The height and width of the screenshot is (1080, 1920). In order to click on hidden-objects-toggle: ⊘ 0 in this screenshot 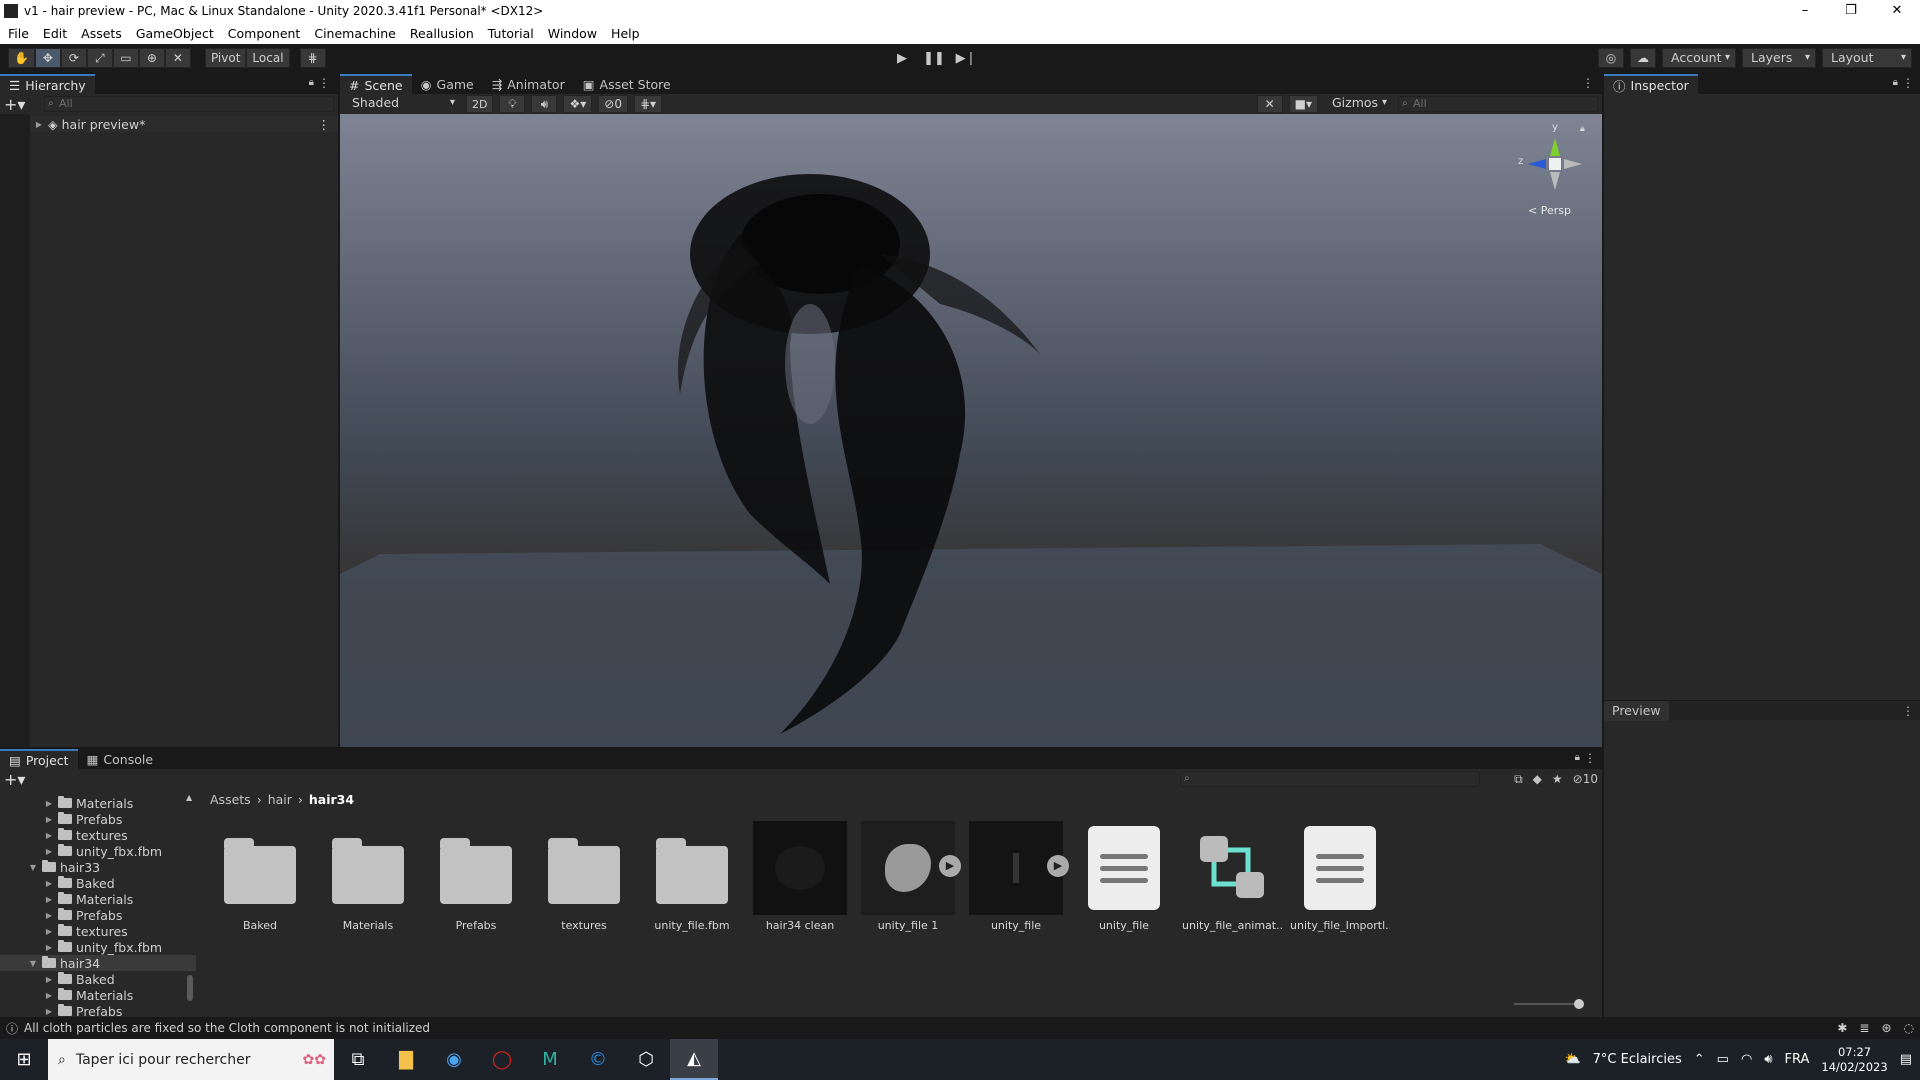, I will do `click(613, 104)`.